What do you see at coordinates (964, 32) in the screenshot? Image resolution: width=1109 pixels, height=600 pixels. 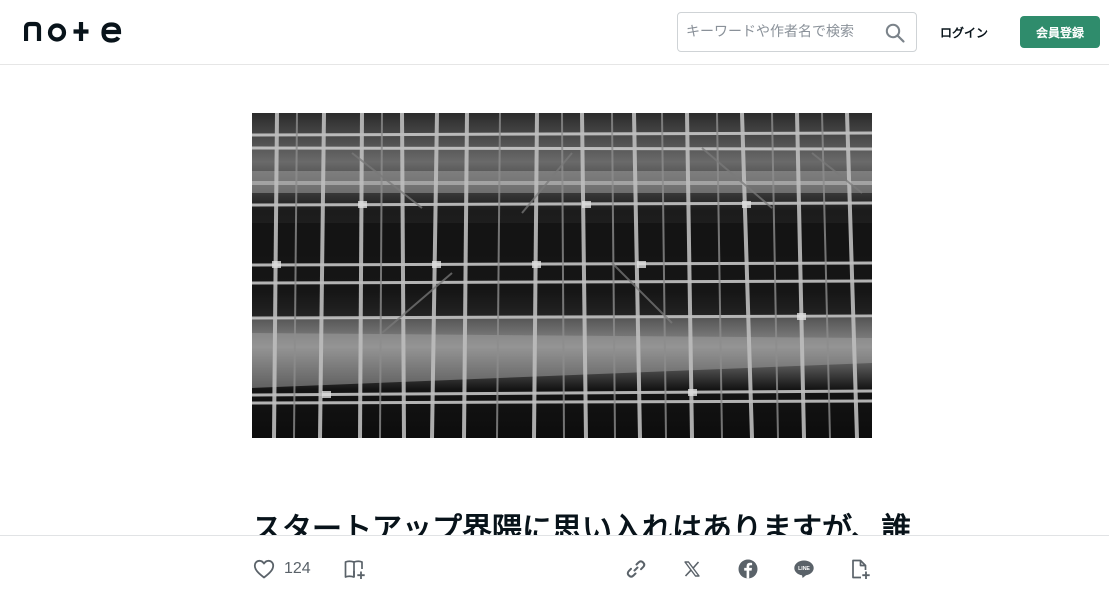 I see `login-button: ログイン` at bounding box center [964, 32].